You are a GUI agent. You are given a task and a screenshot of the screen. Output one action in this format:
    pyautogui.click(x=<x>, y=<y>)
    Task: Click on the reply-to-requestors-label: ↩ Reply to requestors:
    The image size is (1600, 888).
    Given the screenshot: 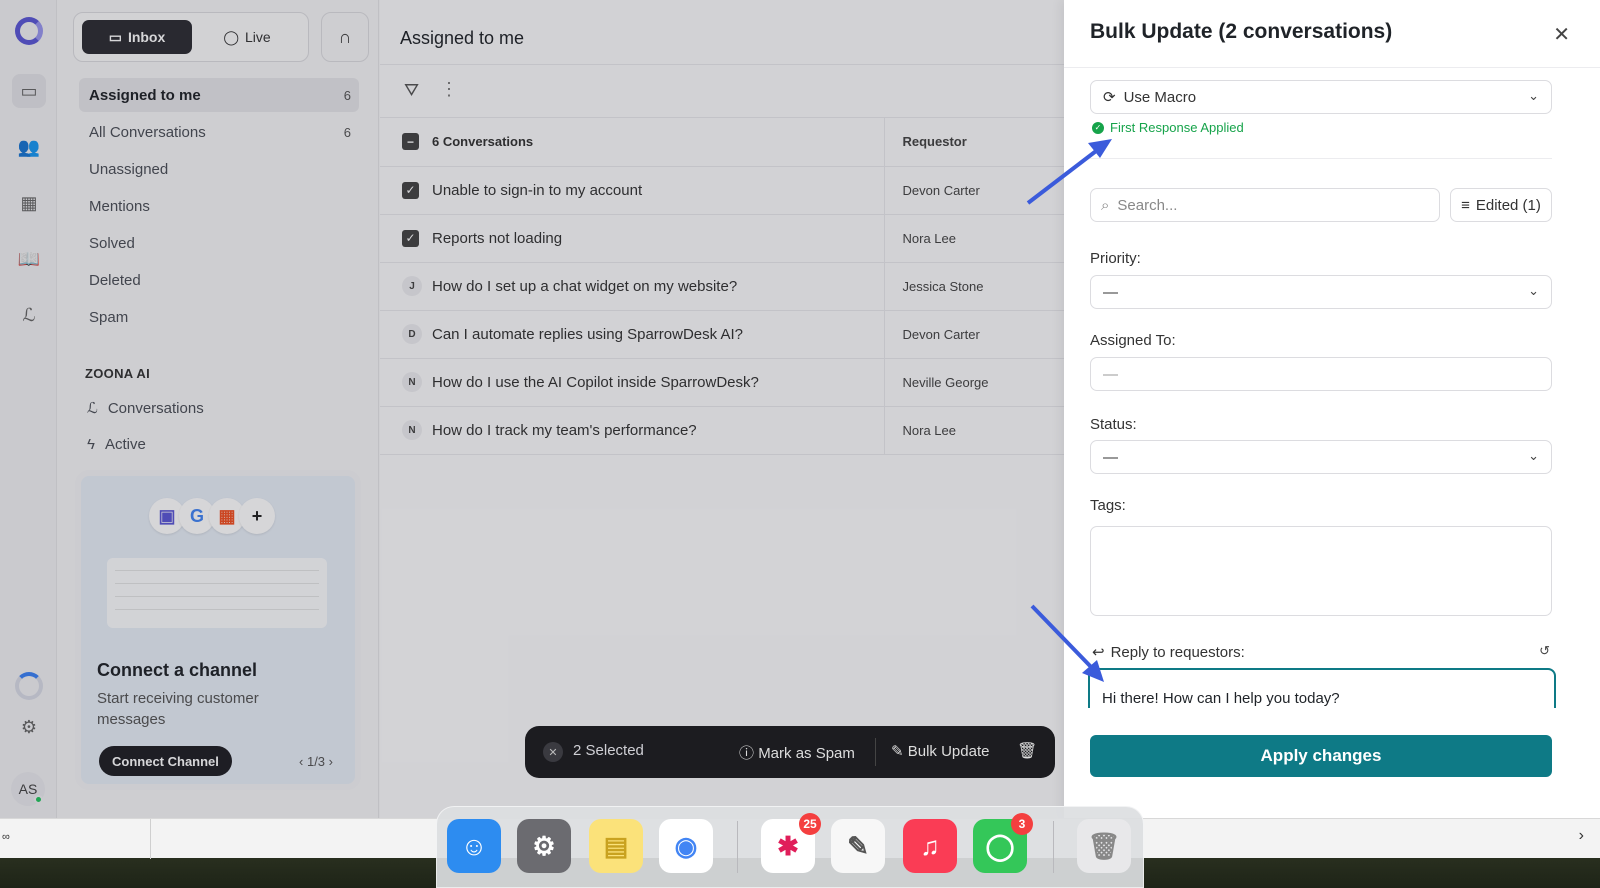 What is the action you would take?
    pyautogui.click(x=1168, y=652)
    